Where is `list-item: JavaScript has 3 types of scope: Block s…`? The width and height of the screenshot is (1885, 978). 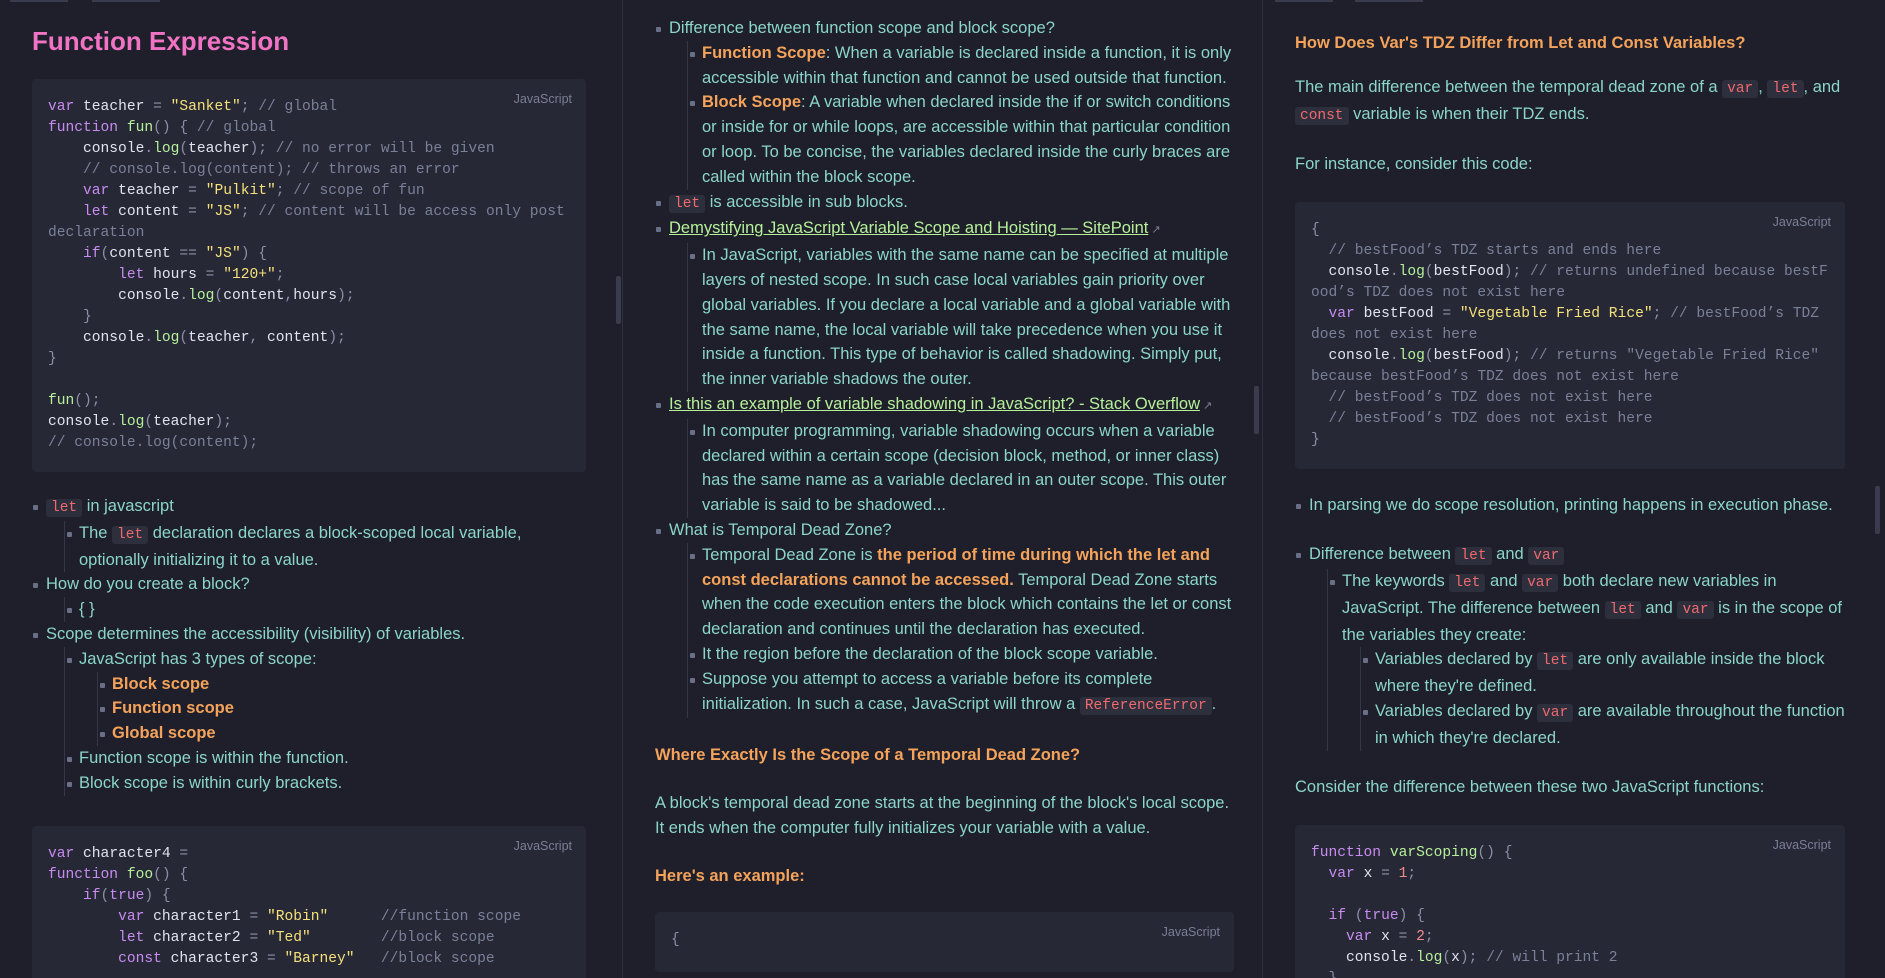 list-item: JavaScript has 3 types of scope: Block s… is located at coordinates (326, 696).